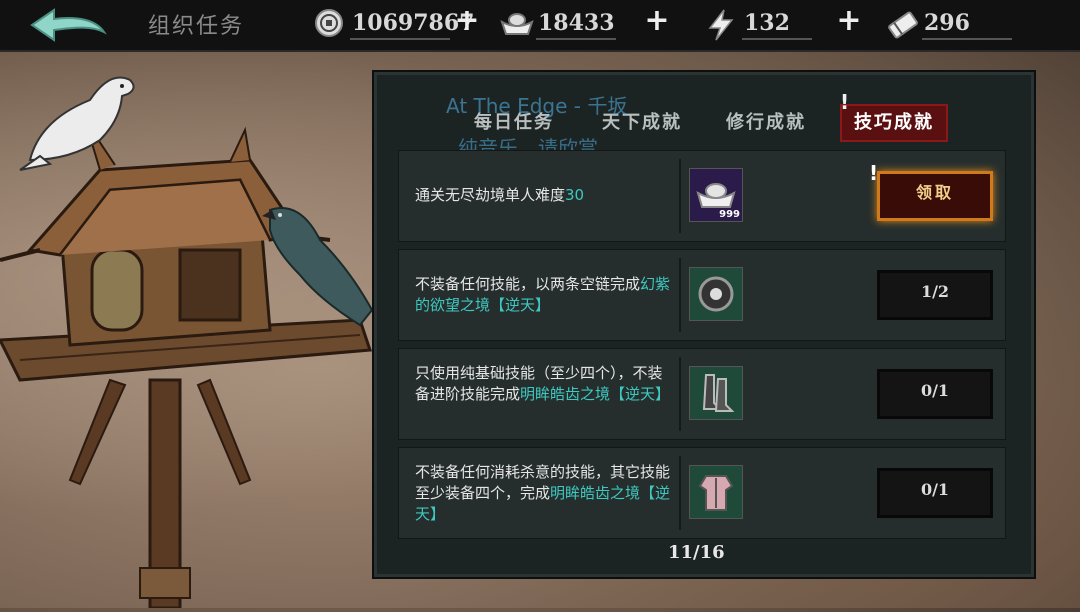 This screenshot has height=612, width=1080. I want to click on task-description: 只使用纯基础技能（至少四个），不装备进阶技能完成明眸皓齿之境【逆天】, so click(543, 383).